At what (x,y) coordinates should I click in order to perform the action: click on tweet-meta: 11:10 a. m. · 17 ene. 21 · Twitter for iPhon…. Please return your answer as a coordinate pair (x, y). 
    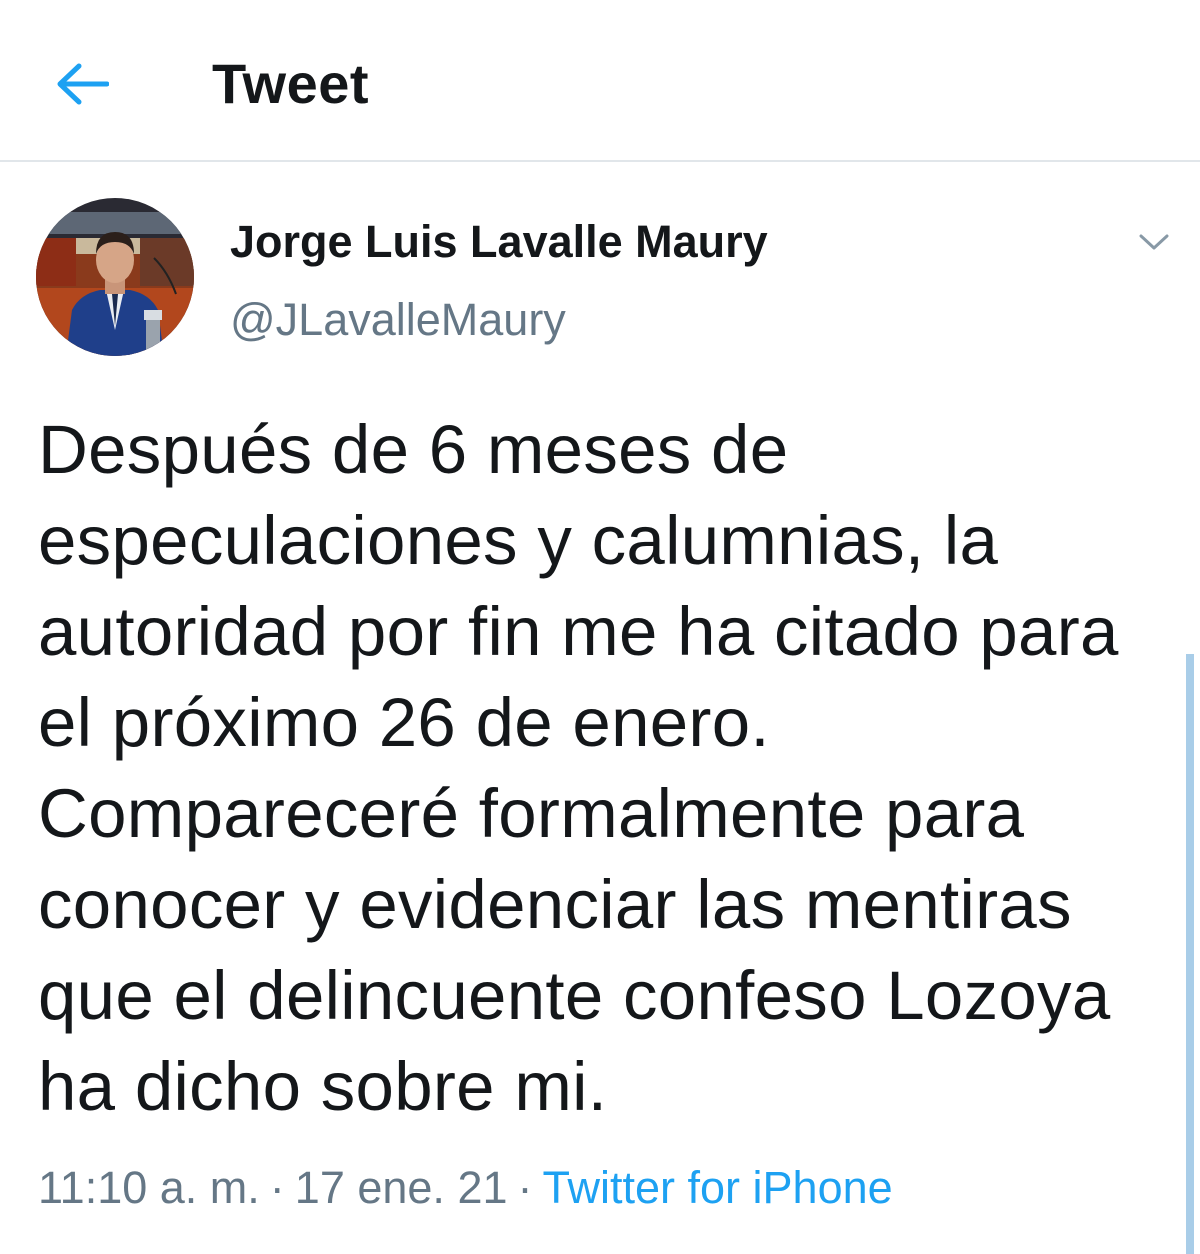
    Looking at the image, I should click on (465, 1188).